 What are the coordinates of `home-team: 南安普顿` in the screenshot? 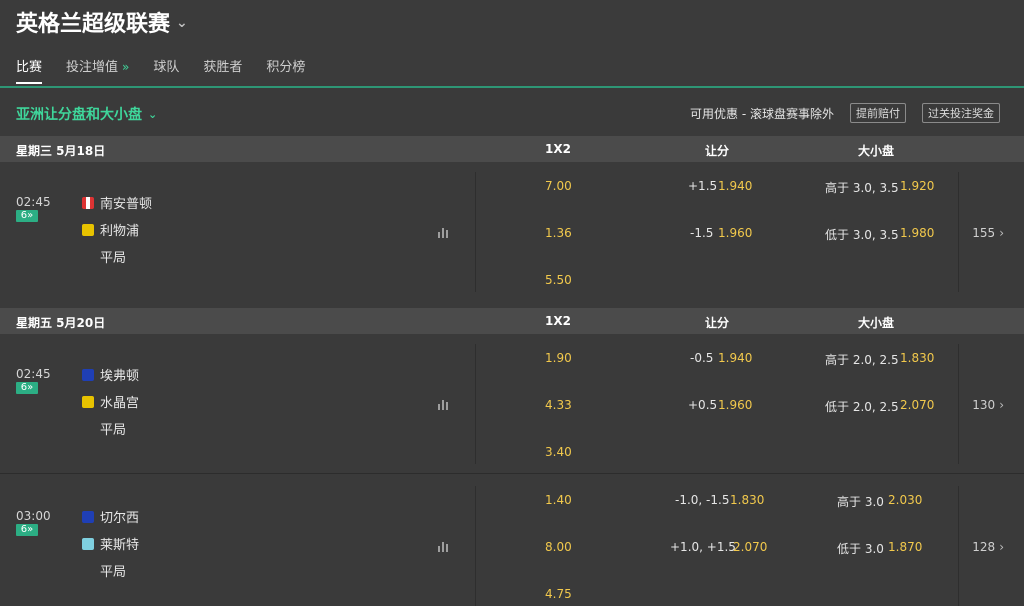 It's located at (117, 202).